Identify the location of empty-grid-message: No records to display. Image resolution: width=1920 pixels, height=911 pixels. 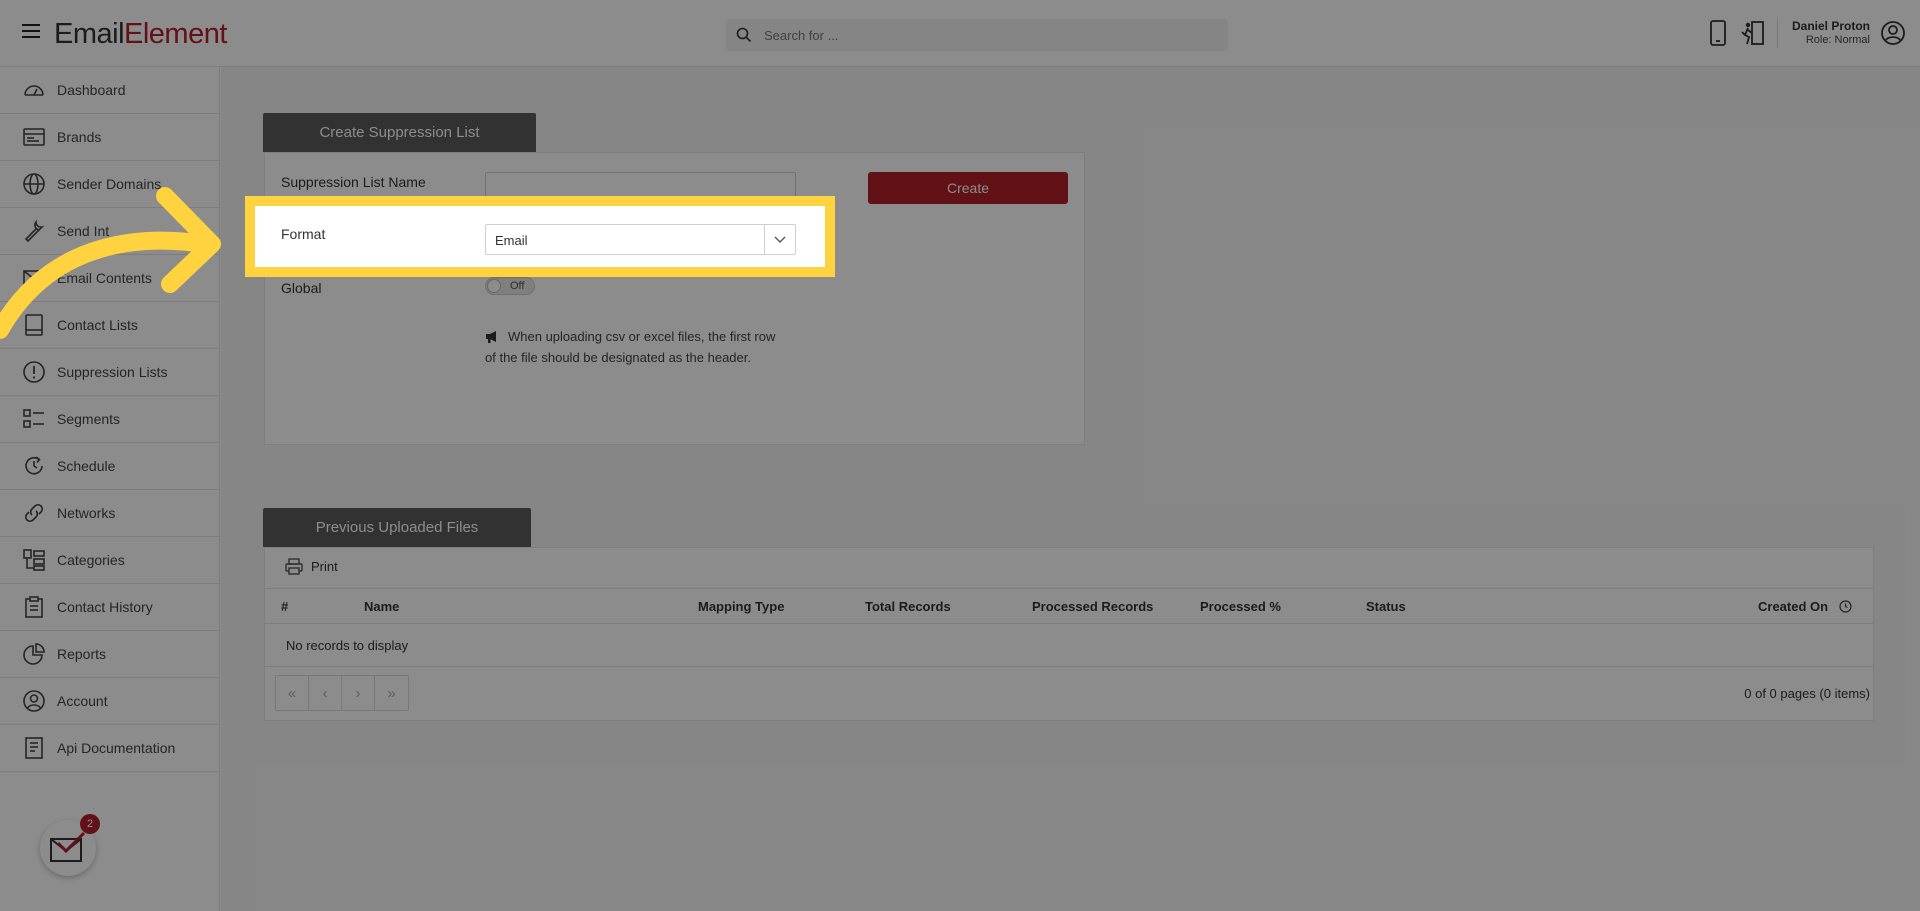
(347, 645).